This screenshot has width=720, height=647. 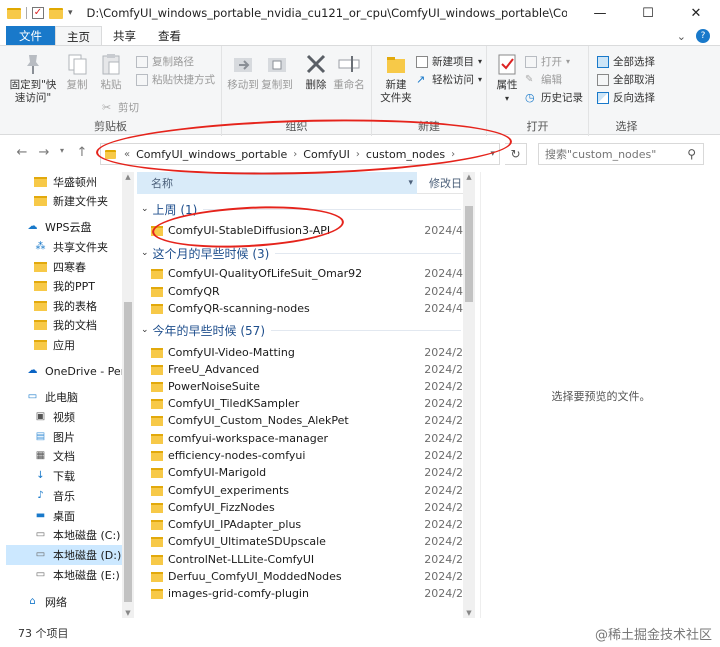 What do you see at coordinates (307, 420) in the screenshot?
I see `file-row: ComfyUI_Custom_Nodes_AlekPet 2024/2` at bounding box center [307, 420].